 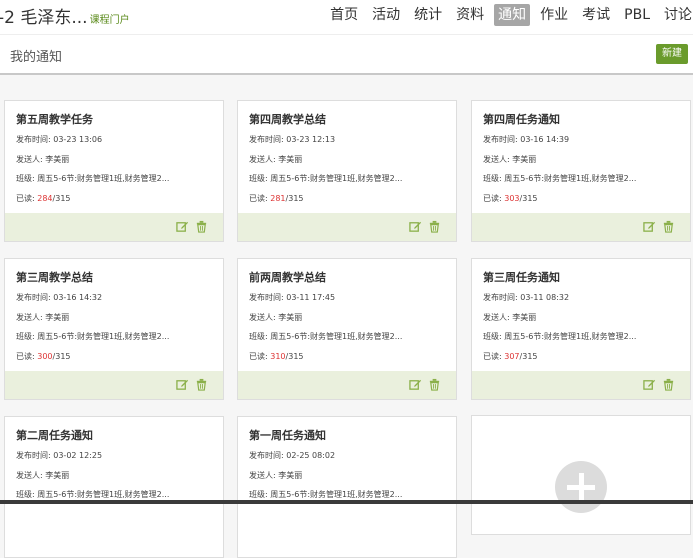 What do you see at coordinates (110, 20) in the screenshot?
I see `course-portal-link: 课程门户` at bounding box center [110, 20].